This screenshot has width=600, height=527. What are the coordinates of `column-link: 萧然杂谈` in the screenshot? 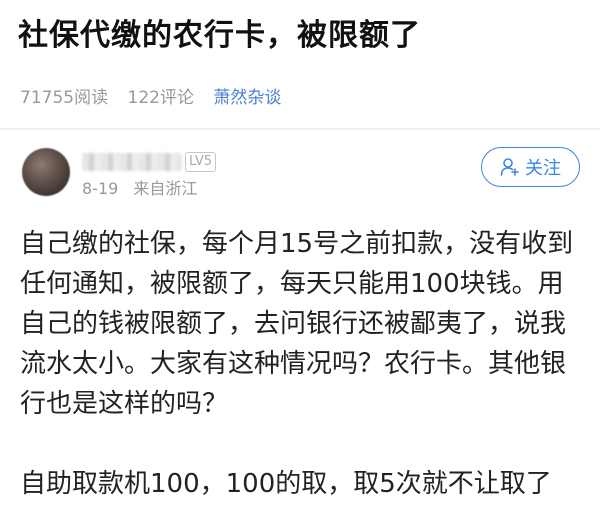 It's located at (247, 98).